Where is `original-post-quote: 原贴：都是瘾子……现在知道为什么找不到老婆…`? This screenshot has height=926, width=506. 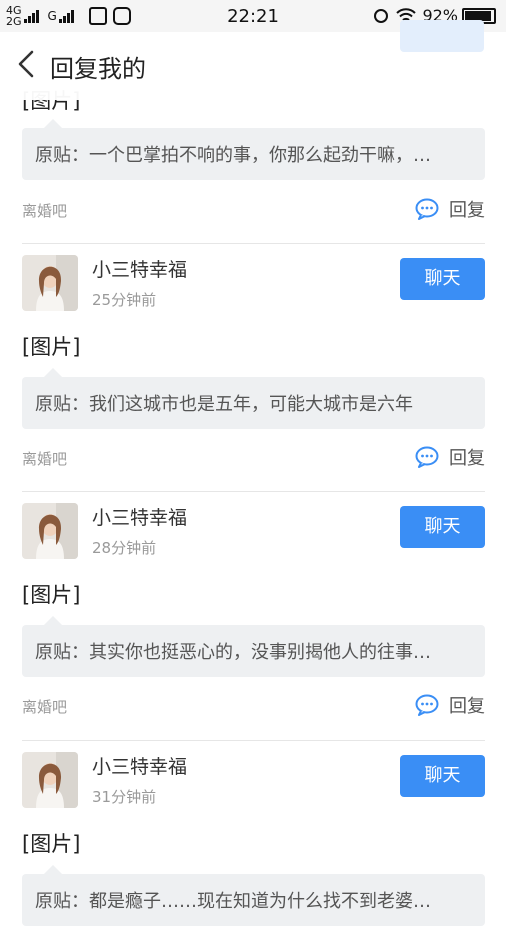 original-post-quote: 原贴：都是瘾子……现在知道为什么找不到老婆… is located at coordinates (253, 895).